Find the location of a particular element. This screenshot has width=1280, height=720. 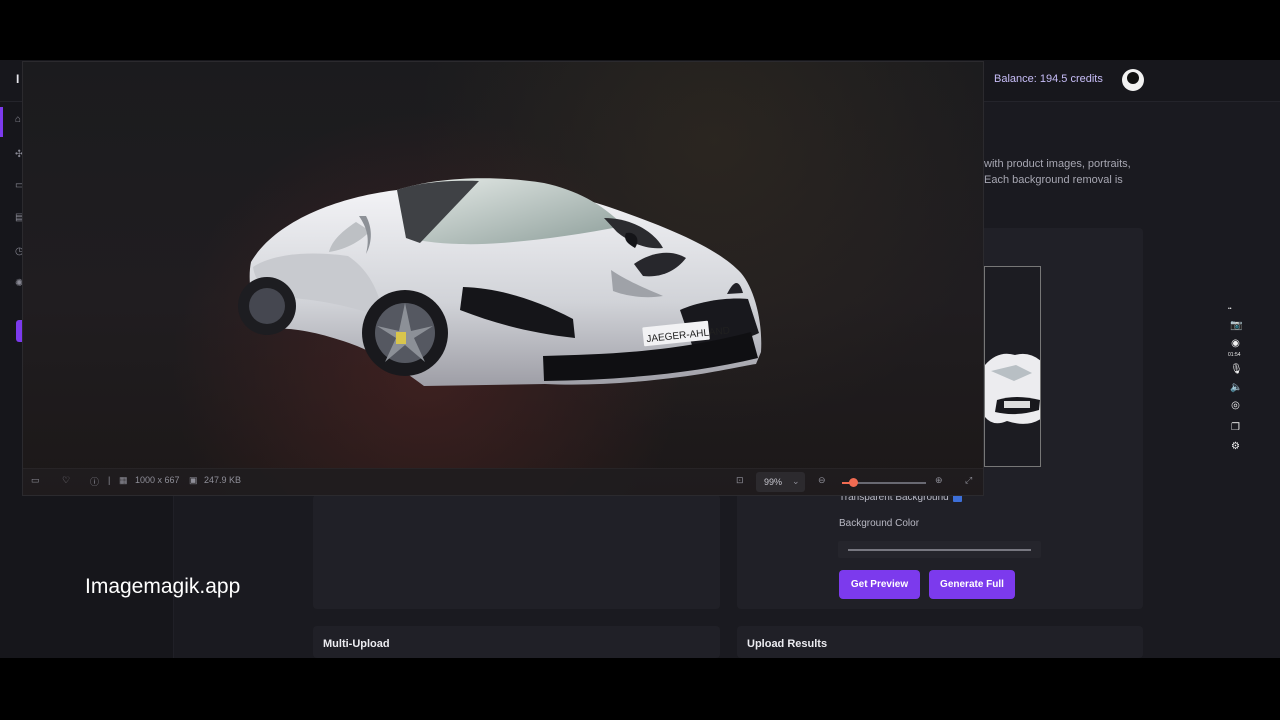

multi-upload-panel: Multi-Upload is located at coordinates (516, 642).